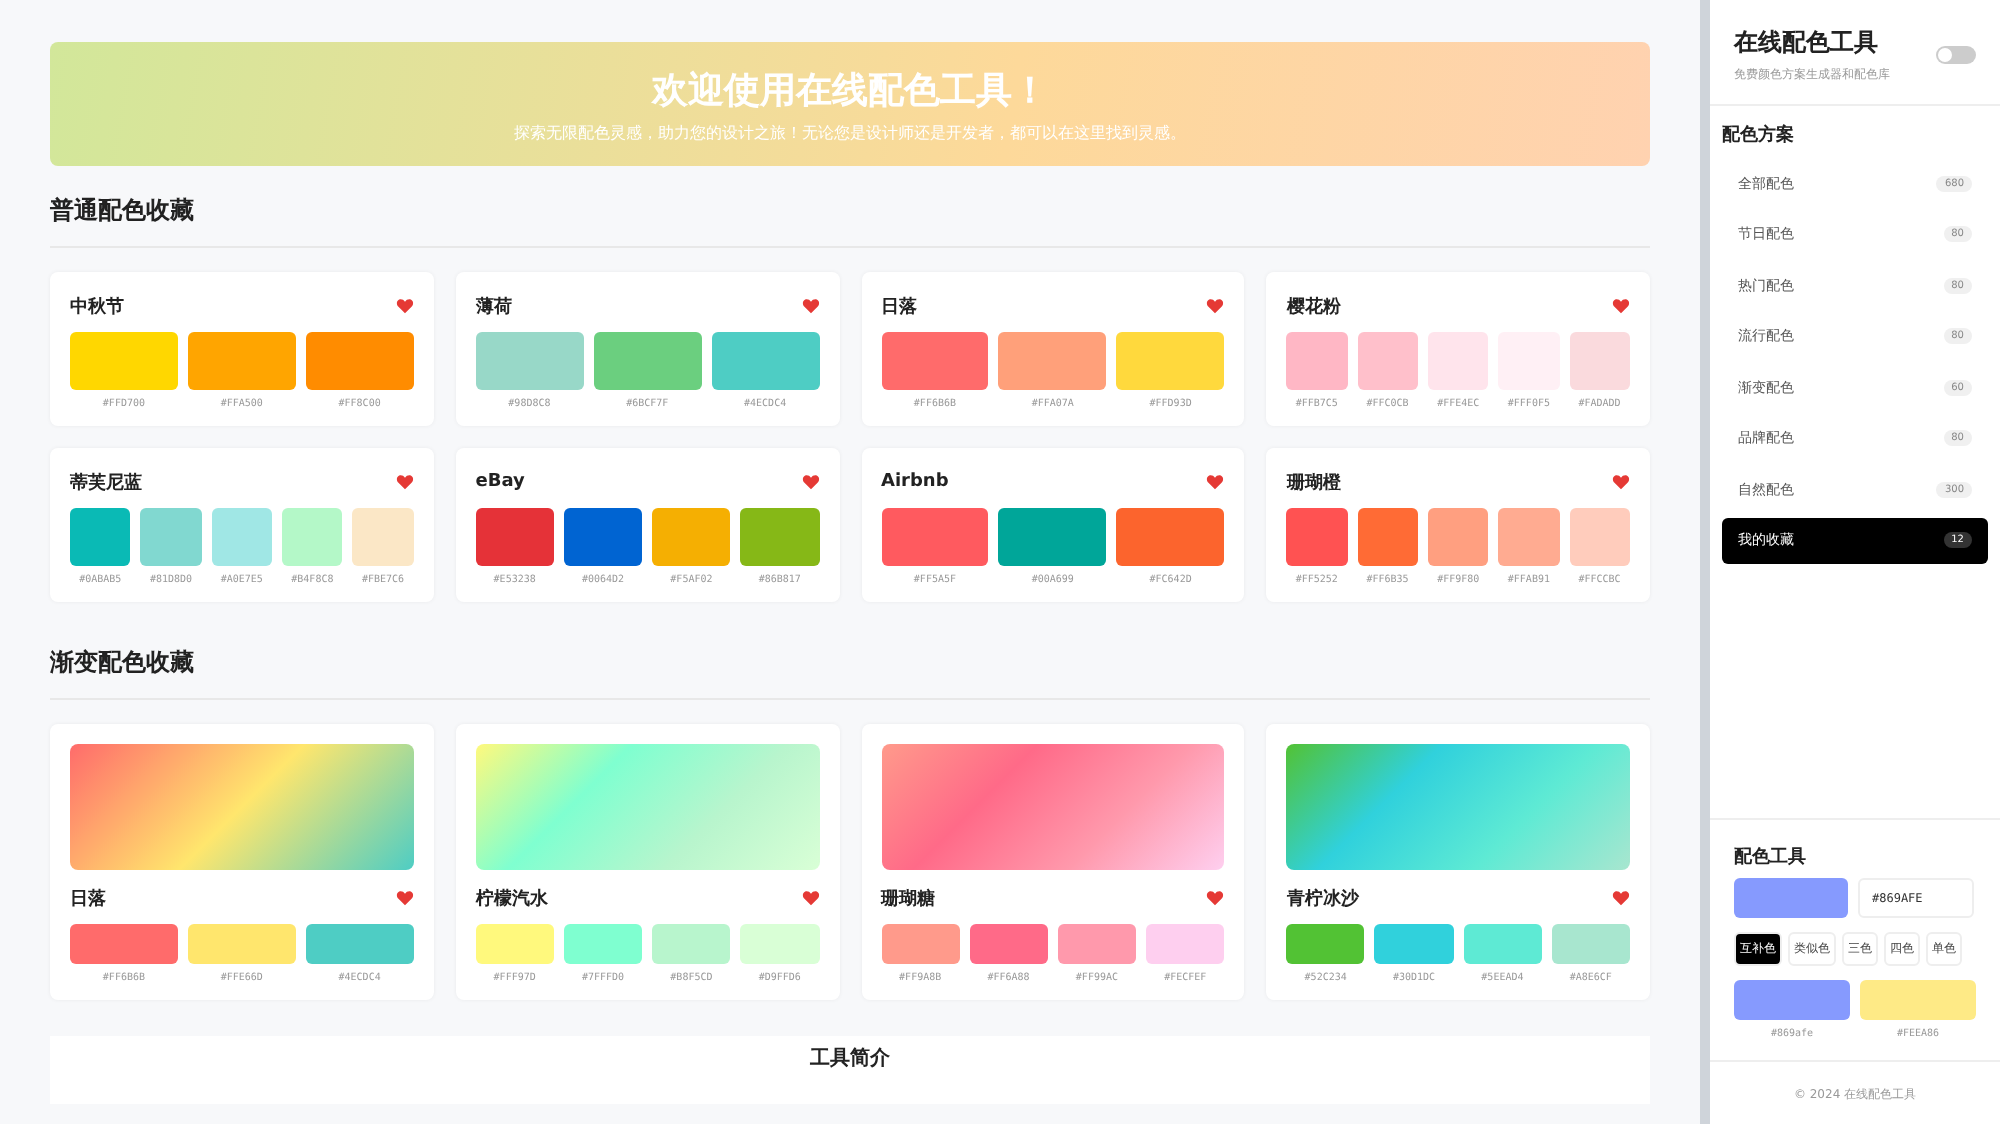  What do you see at coordinates (1791, 898) in the screenshot?
I see `color-picker` at bounding box center [1791, 898].